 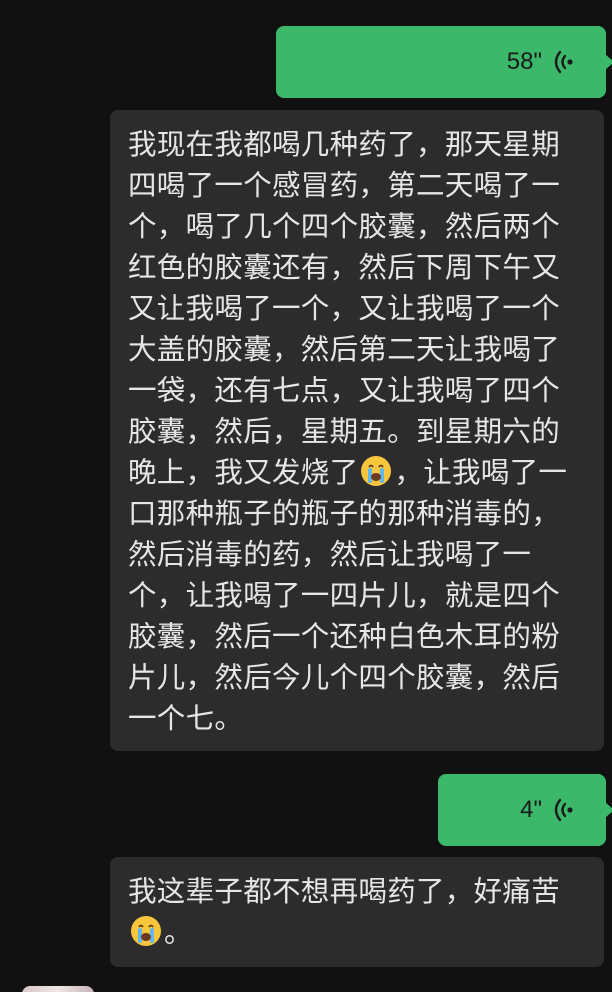 I want to click on voice-message-bubble: 4", so click(x=525, y=810).